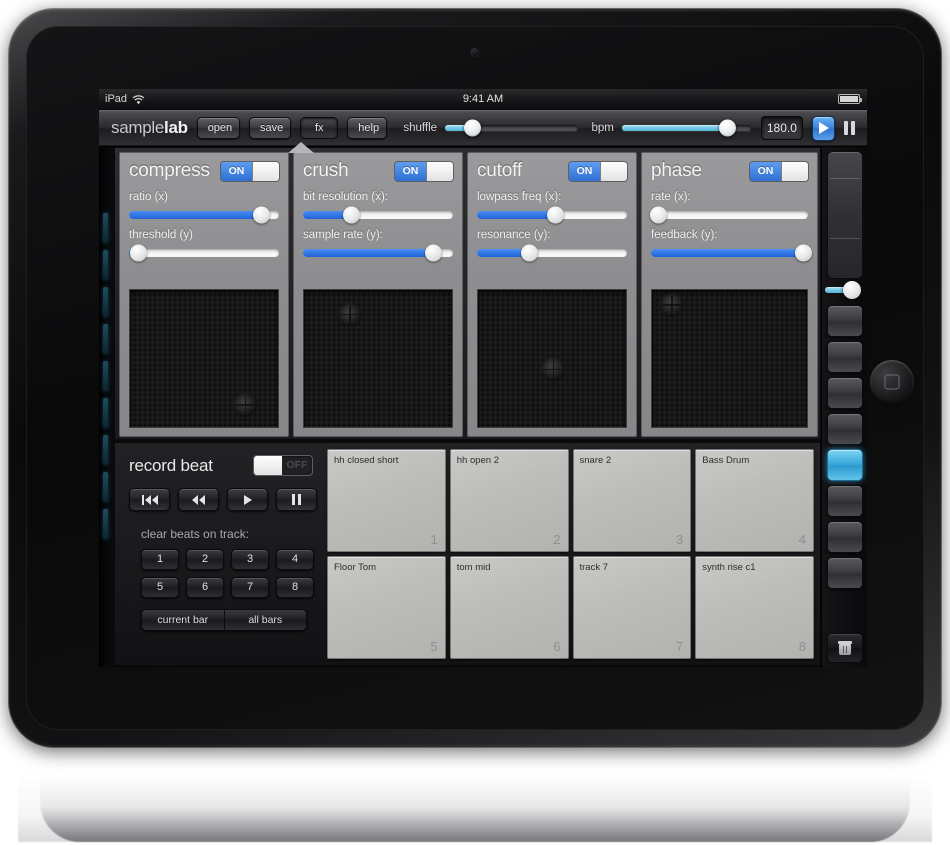 This screenshot has width=950, height=845. What do you see at coordinates (557, 646) in the screenshot?
I see `sample-pad-6-number: 6` at bounding box center [557, 646].